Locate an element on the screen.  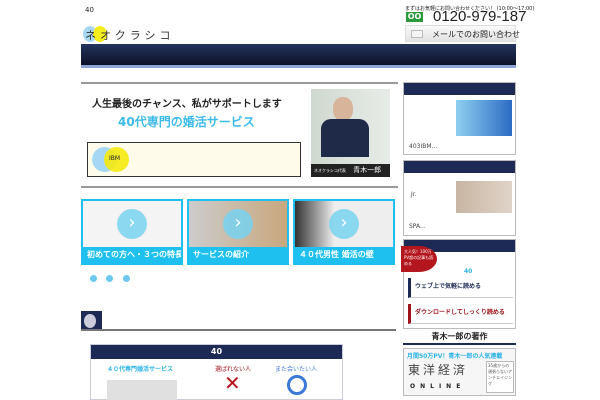
download-link: ダウンロードしてしっくり読める is located at coordinates (460, 314).